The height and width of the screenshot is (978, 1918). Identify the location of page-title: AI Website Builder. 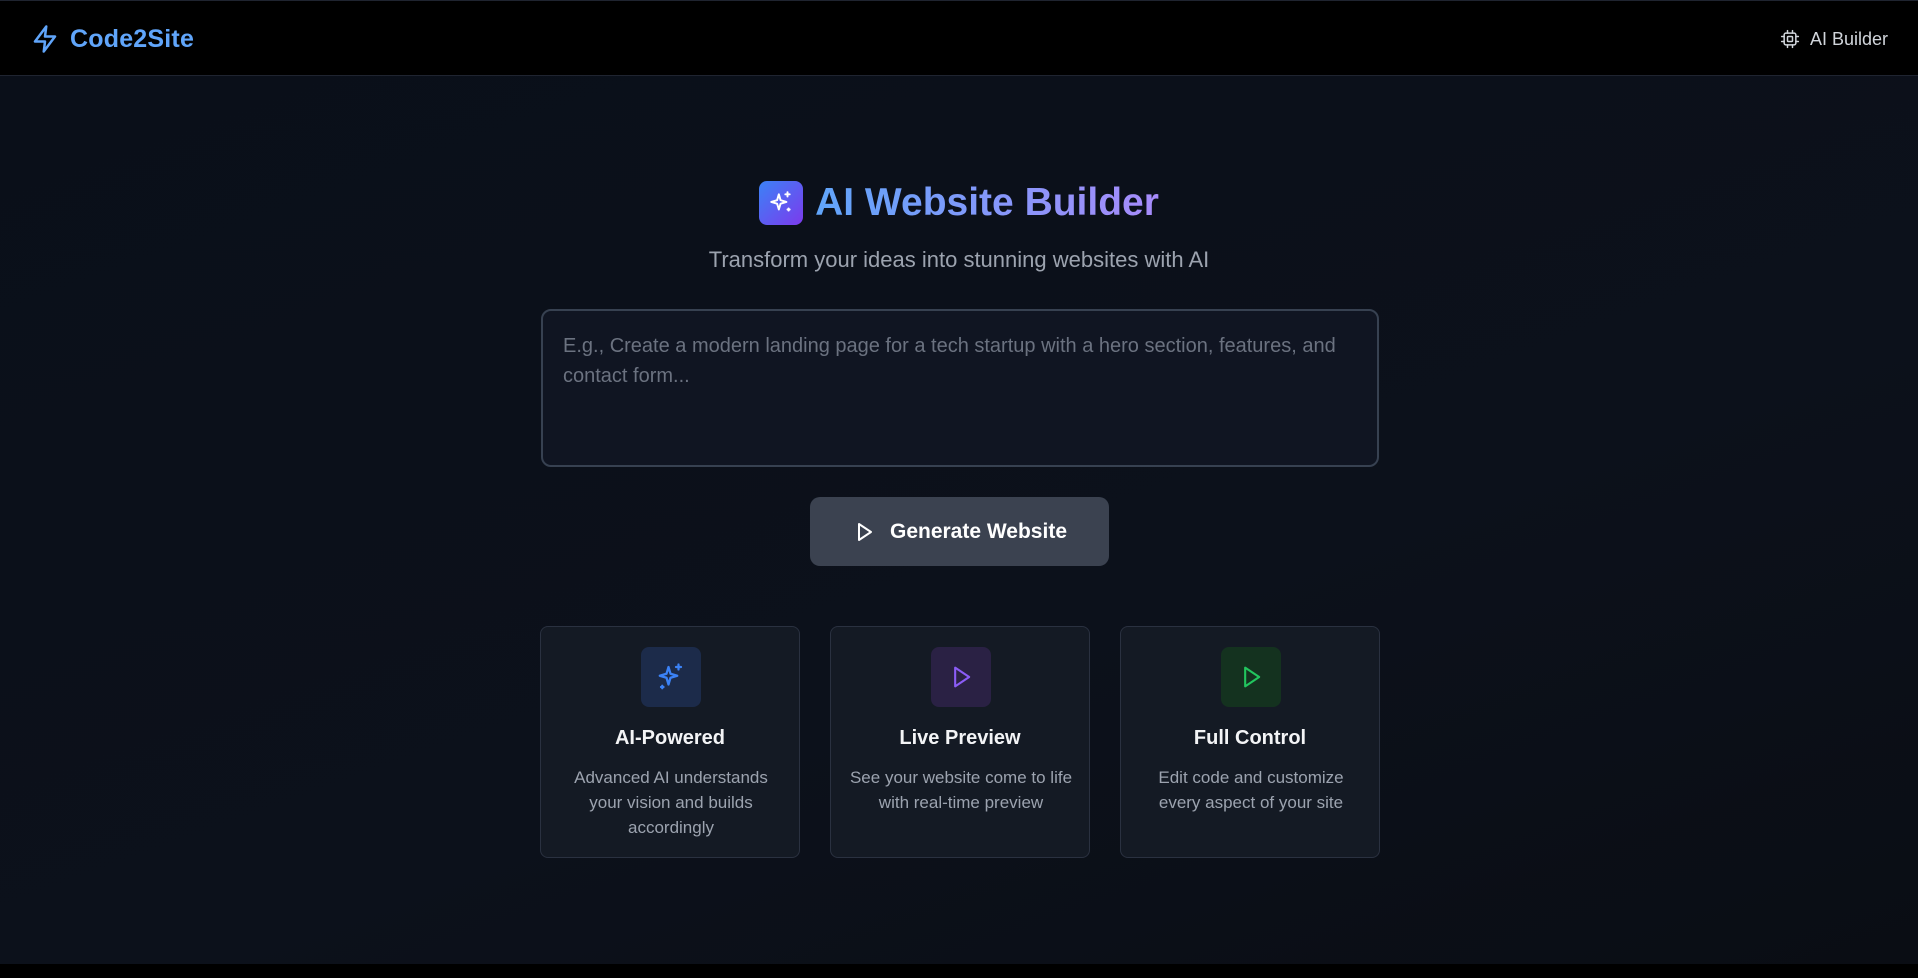
(987, 202).